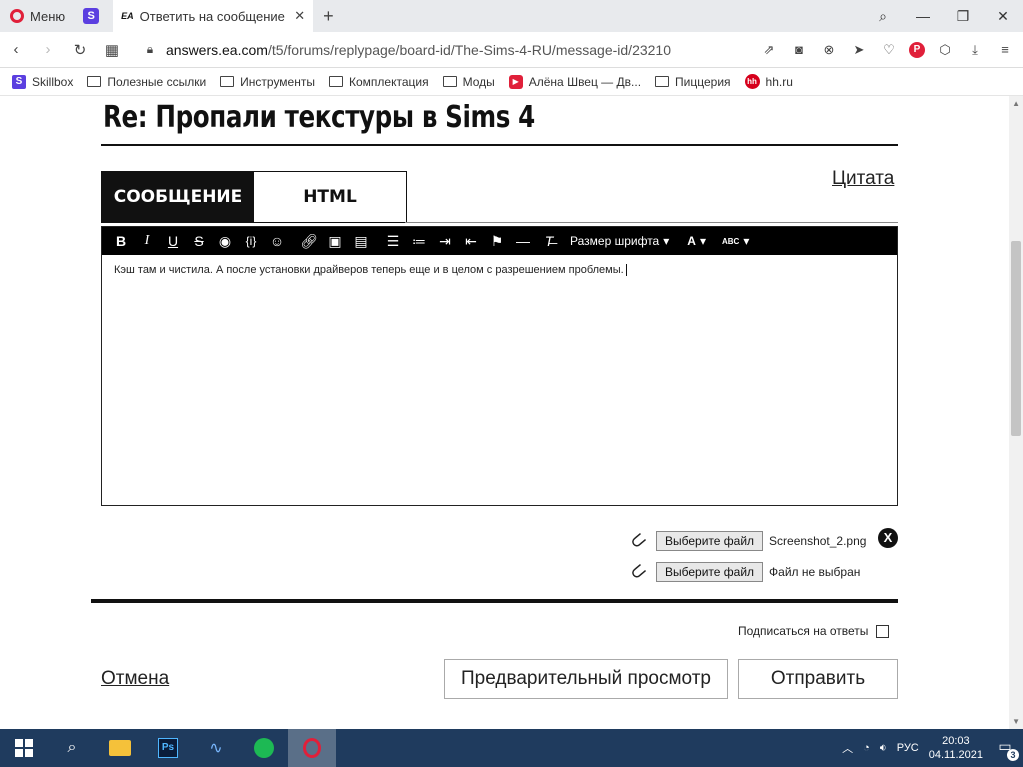 The image size is (1023, 767). Describe the element at coordinates (53, 81) in the screenshot. I see `bookmark-label: Skillbox` at that location.